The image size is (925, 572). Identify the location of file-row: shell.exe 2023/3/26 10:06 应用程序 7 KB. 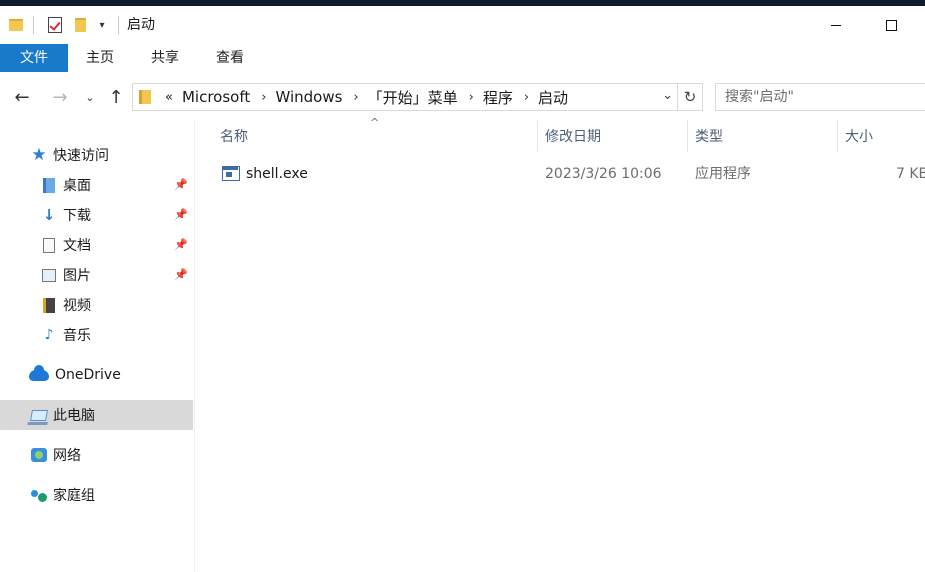
(569, 174).